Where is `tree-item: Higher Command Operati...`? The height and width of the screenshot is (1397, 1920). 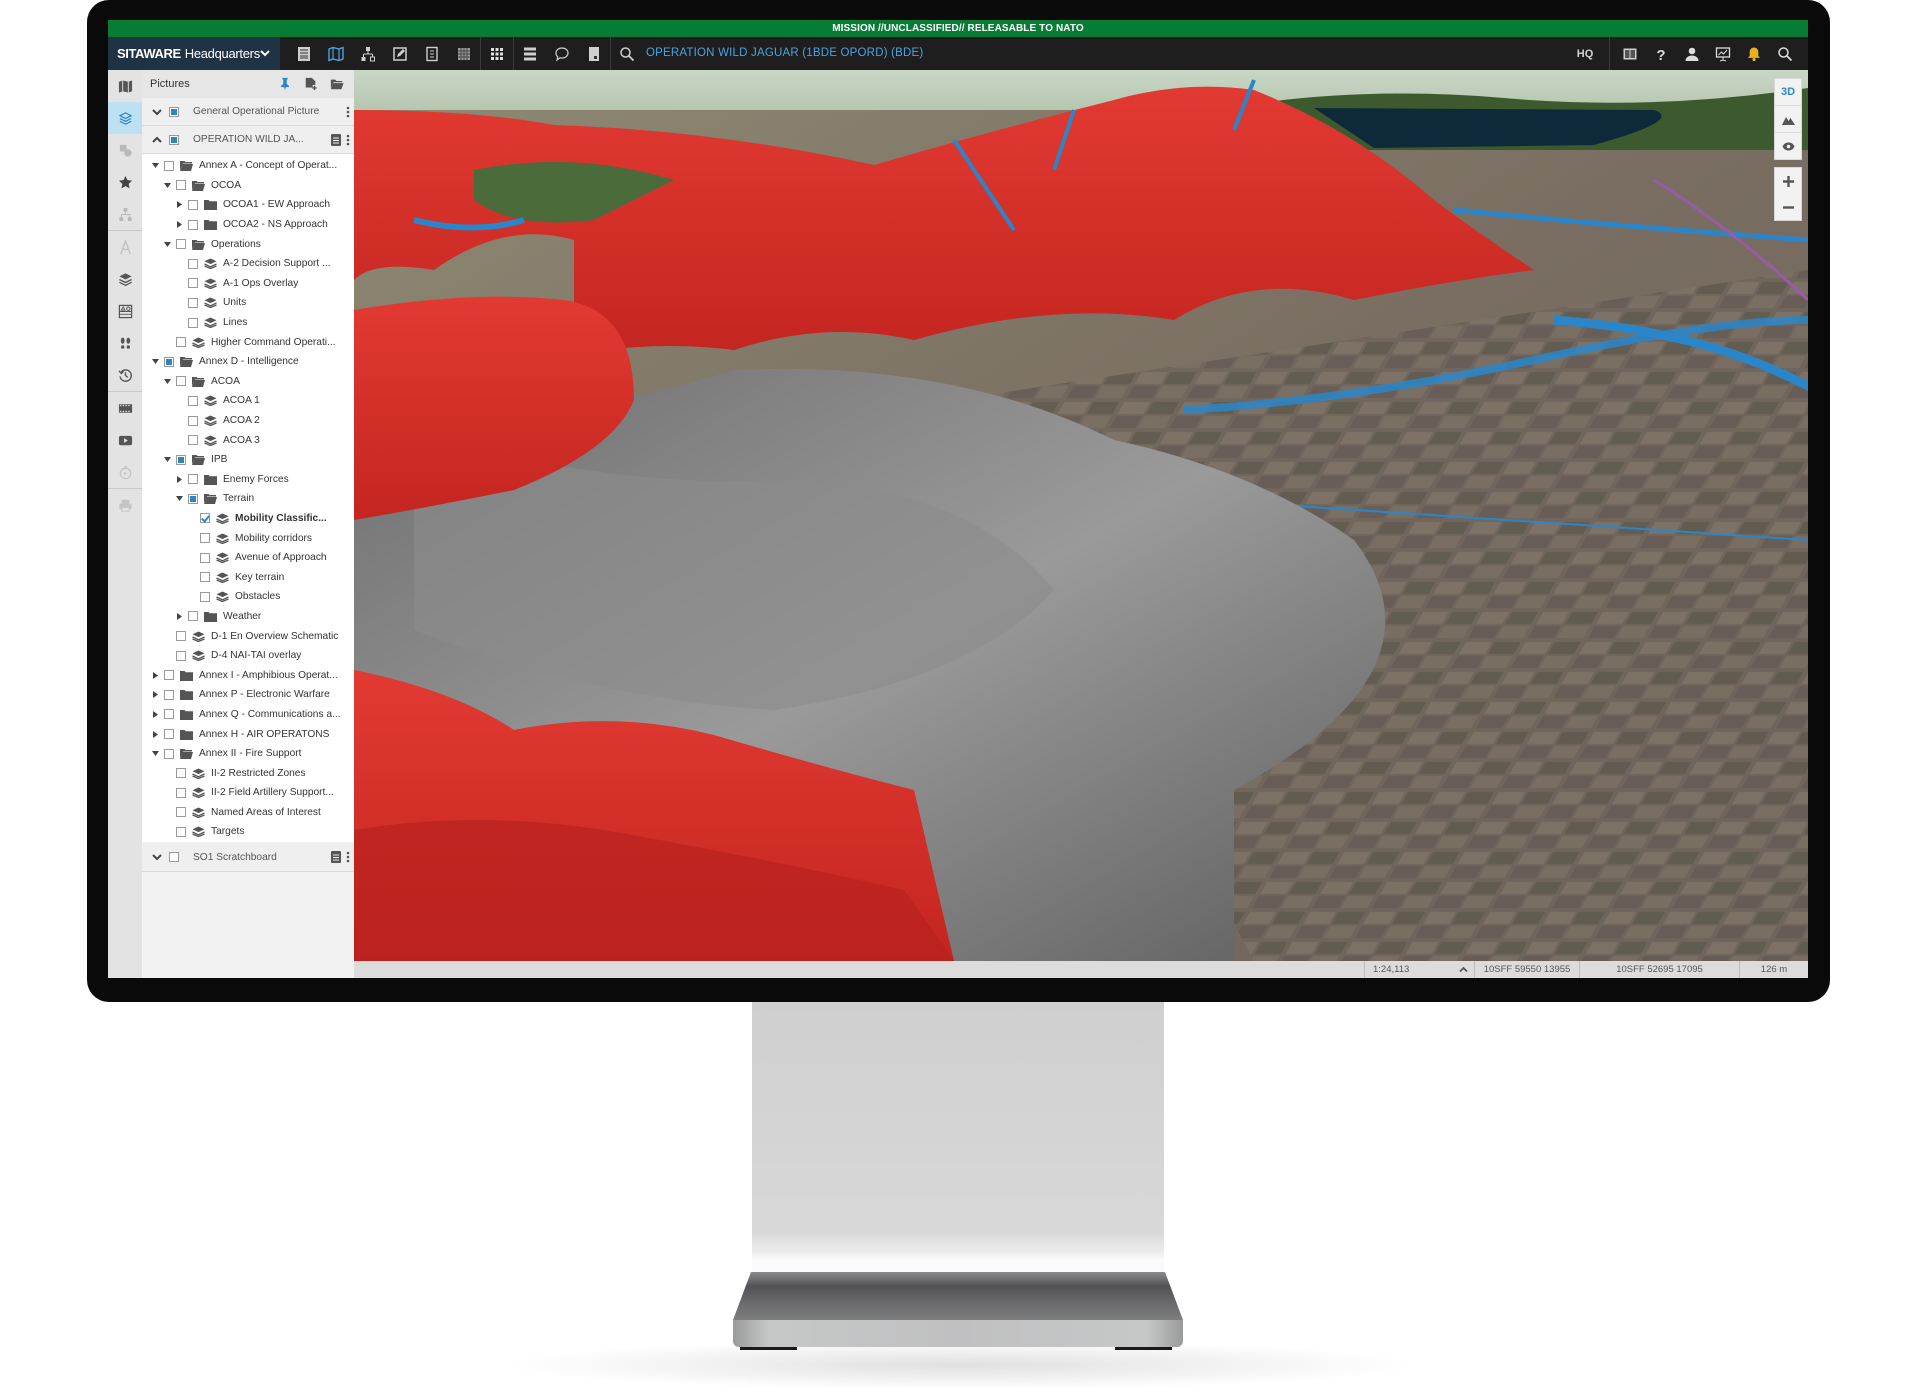 tree-item: Higher Command Operati... is located at coordinates (248, 342).